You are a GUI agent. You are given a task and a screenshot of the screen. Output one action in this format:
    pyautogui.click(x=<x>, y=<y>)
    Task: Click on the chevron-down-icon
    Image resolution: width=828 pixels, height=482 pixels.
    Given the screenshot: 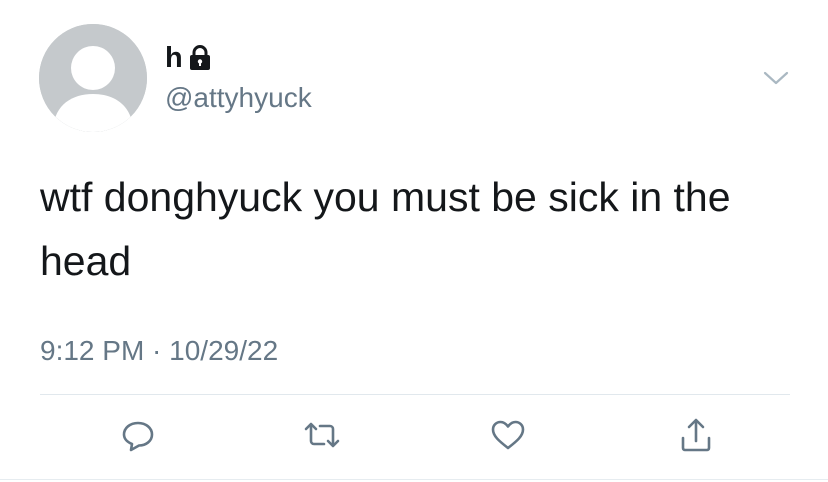 What is the action you would take?
    pyautogui.click(x=776, y=78)
    